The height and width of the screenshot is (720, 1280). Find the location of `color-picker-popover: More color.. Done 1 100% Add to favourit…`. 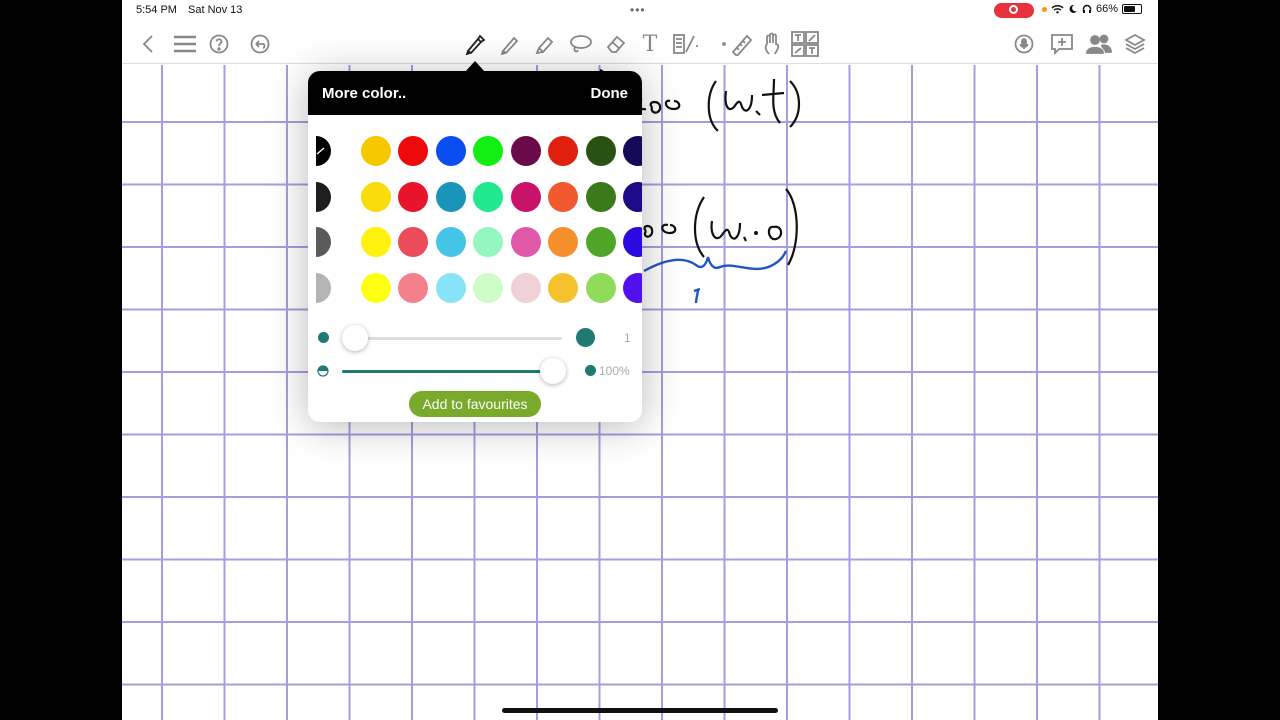

color-picker-popover: More color.. Done 1 100% Add to favourit… is located at coordinates (475, 246).